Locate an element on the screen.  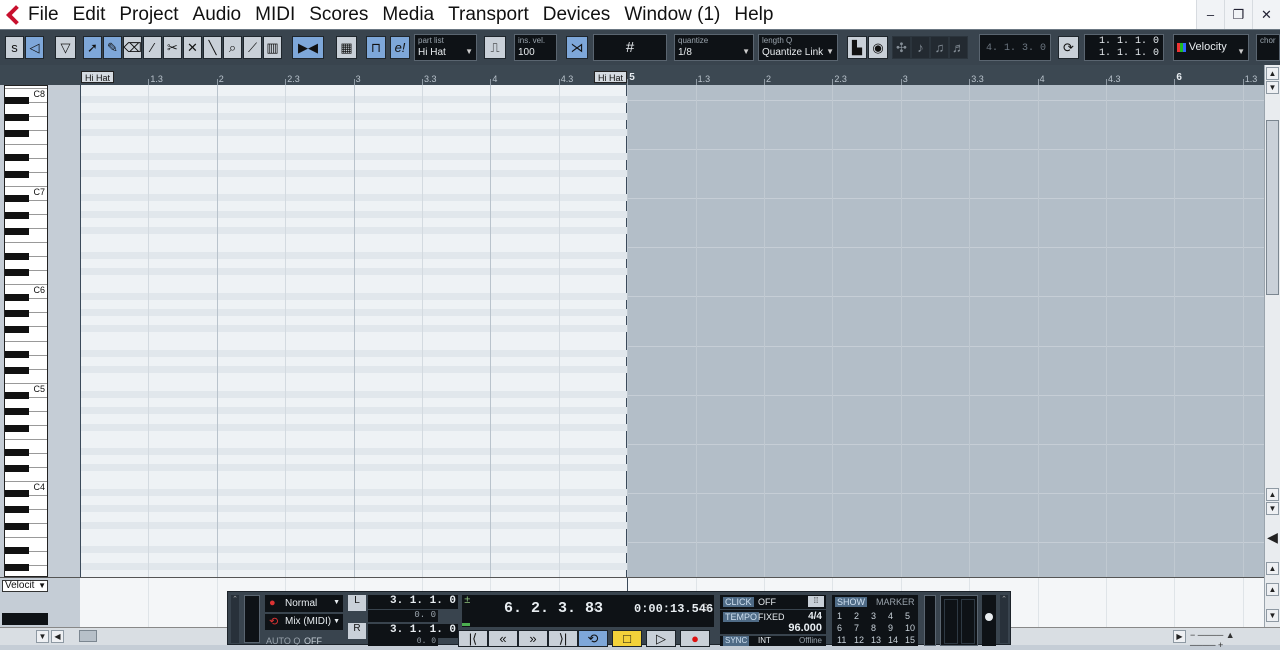
left-locator-button: L is located at coordinates (357, 603).